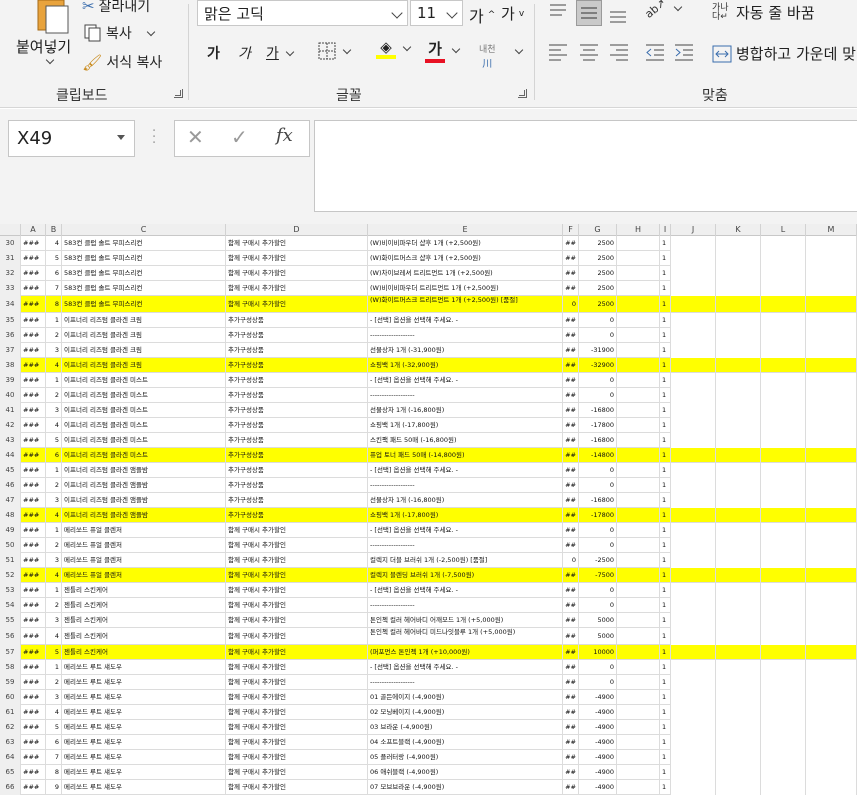 The width and height of the screenshot is (857, 801). I want to click on cell-g: -14800, so click(598, 455).